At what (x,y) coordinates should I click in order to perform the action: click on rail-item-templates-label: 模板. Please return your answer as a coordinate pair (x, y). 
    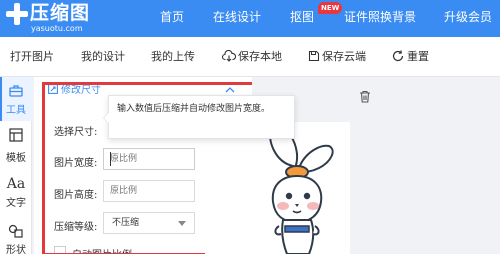
    Looking at the image, I should click on (16, 158).